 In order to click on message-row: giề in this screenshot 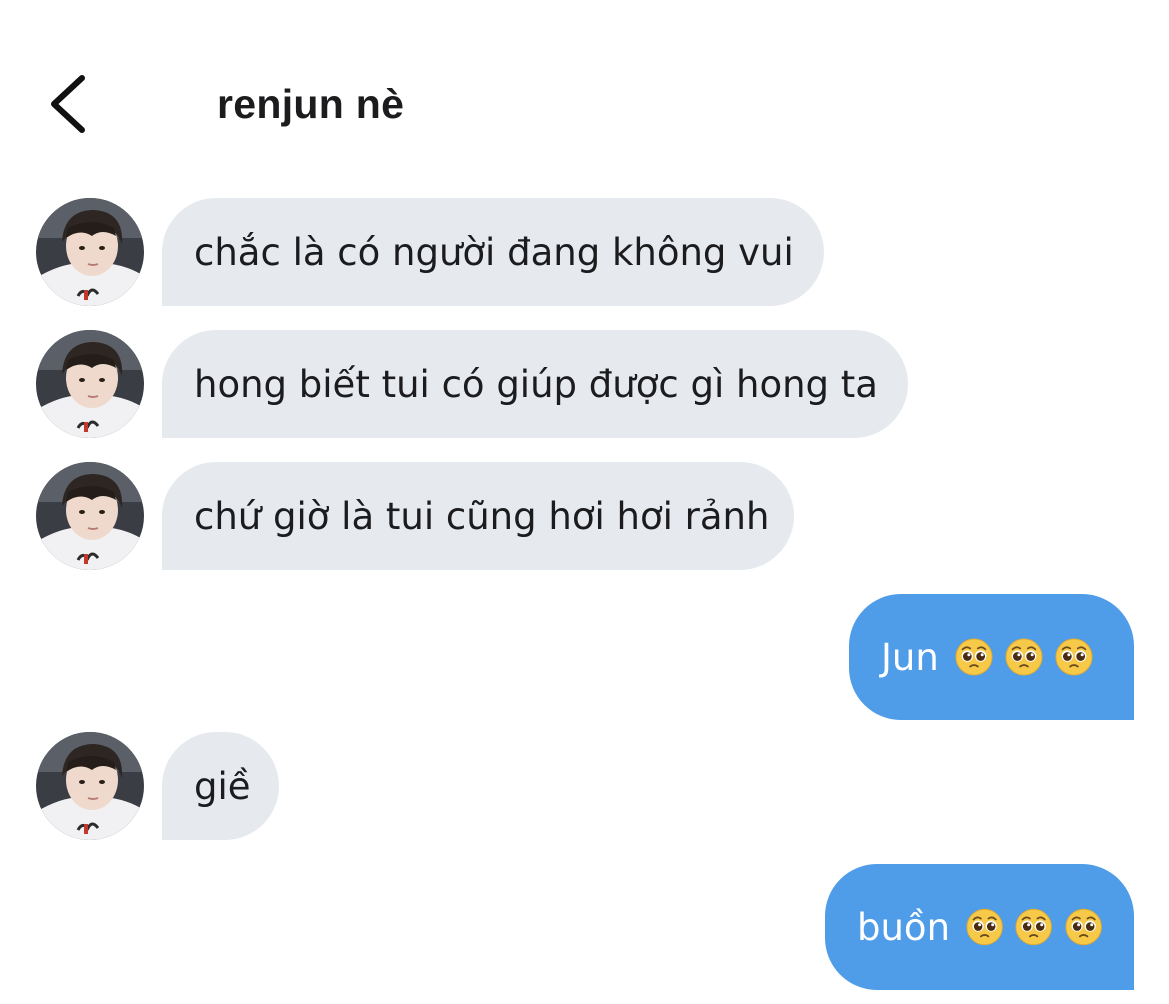, I will do `click(584, 786)`.